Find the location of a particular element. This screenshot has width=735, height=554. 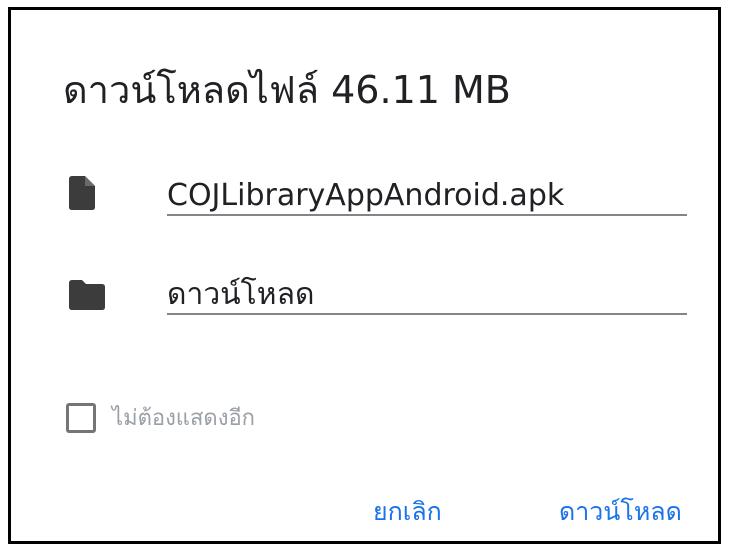

location-field: ดาวน์โหลด is located at coordinates (427, 296).